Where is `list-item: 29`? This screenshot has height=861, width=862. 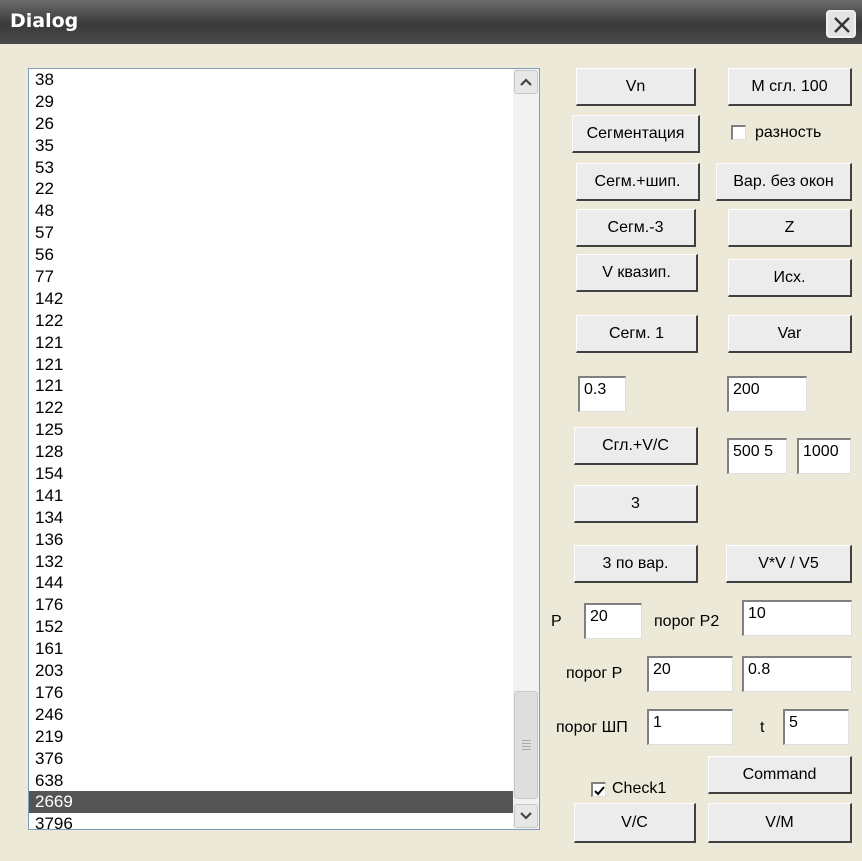
list-item: 29 is located at coordinates (271, 102).